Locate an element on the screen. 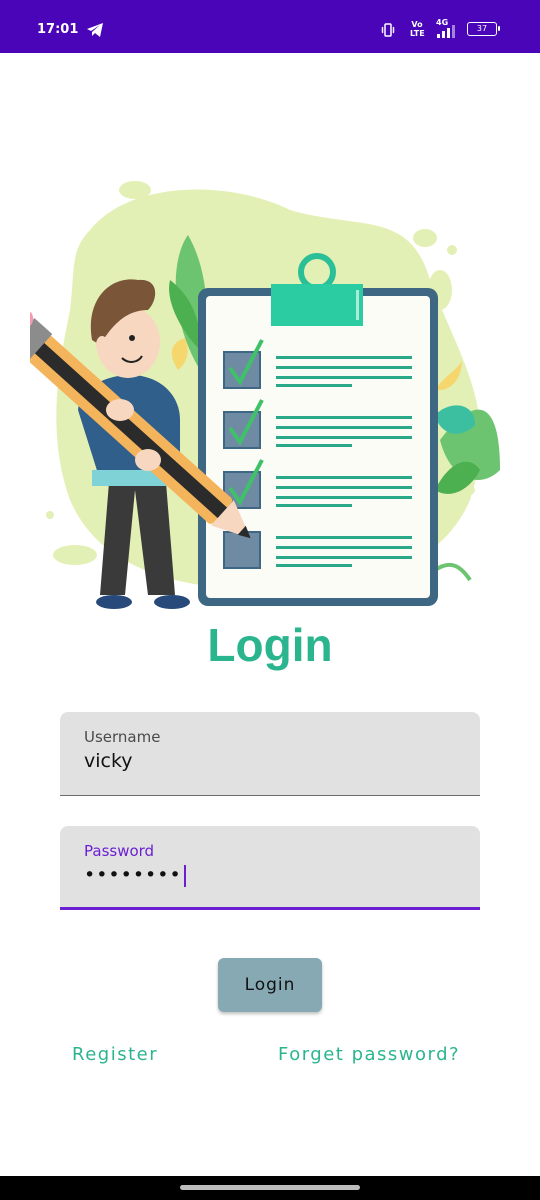  password-value: •••••••• is located at coordinates (133, 875).